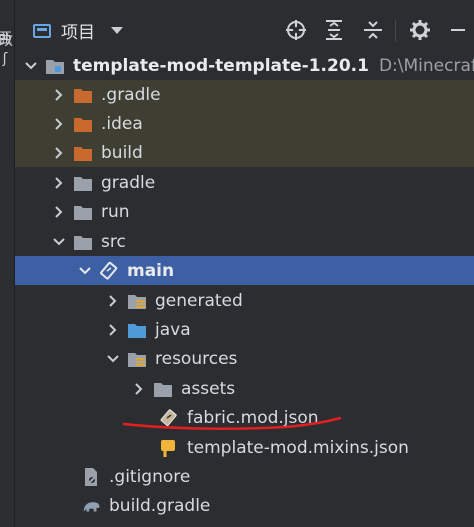 The height and width of the screenshot is (527, 474). What do you see at coordinates (131, 94) in the screenshot?
I see `item-label: .gradle` at bounding box center [131, 94].